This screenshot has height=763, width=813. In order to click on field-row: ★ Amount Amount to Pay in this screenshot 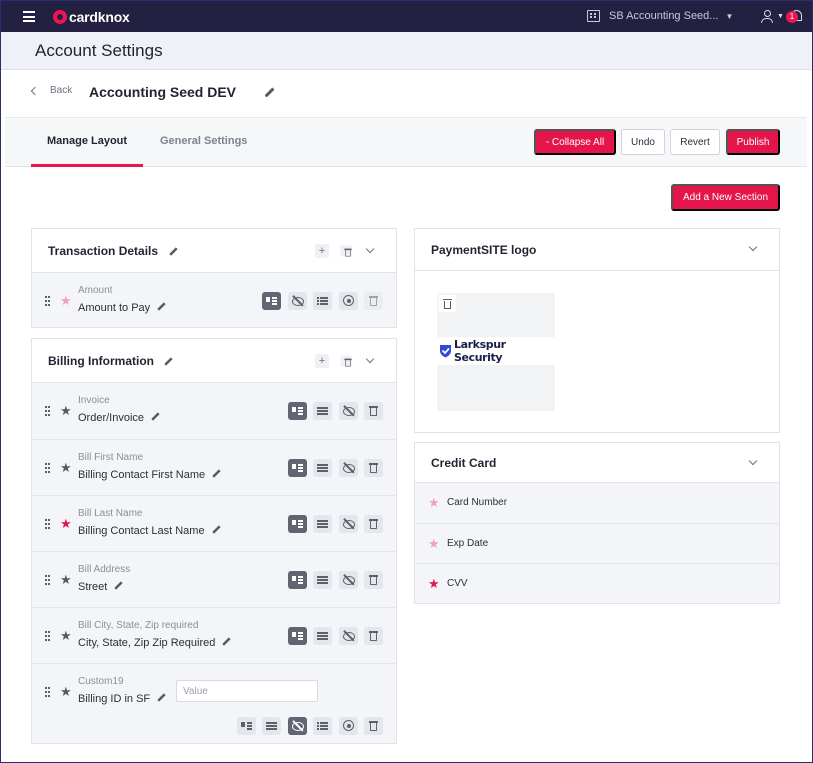, I will do `click(214, 300)`.